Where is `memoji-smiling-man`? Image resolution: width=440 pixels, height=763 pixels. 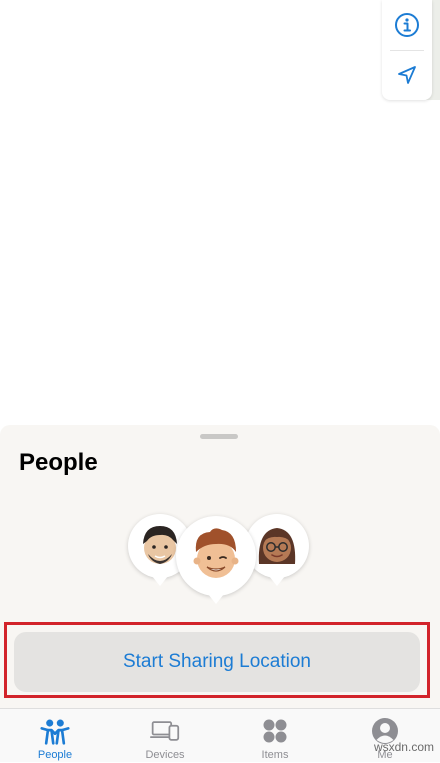
memoji-smiling-man is located at coordinates (216, 560).